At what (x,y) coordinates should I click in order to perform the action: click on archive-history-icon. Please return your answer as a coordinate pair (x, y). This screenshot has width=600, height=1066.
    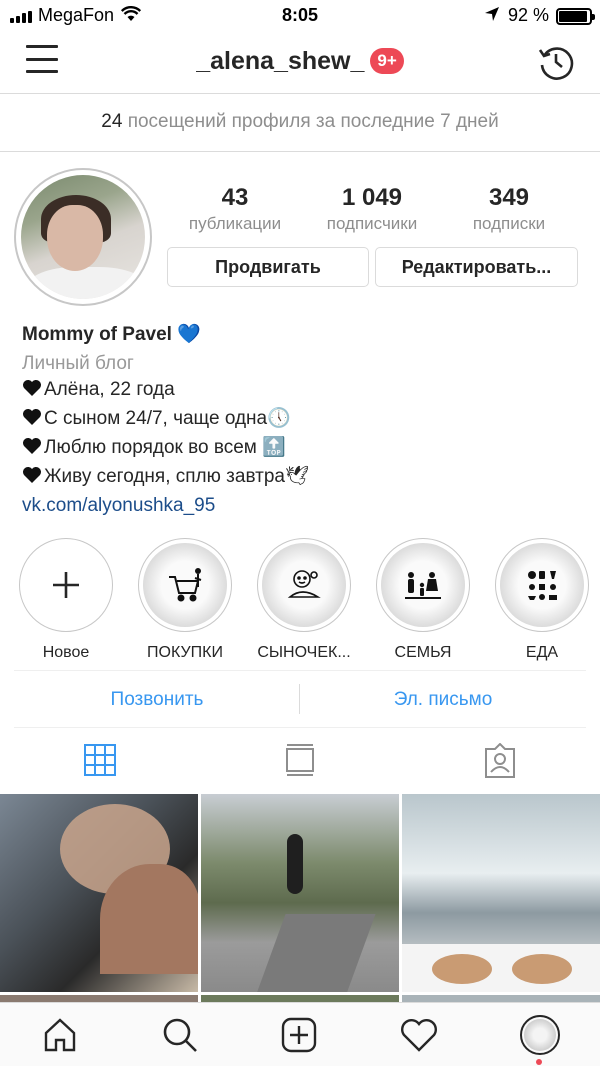
    Looking at the image, I should click on (556, 64).